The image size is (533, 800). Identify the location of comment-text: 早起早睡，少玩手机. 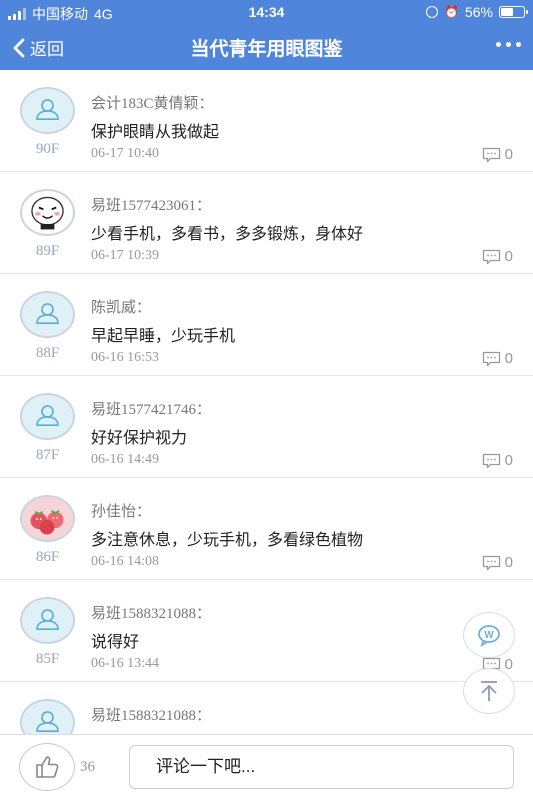
(163, 336).